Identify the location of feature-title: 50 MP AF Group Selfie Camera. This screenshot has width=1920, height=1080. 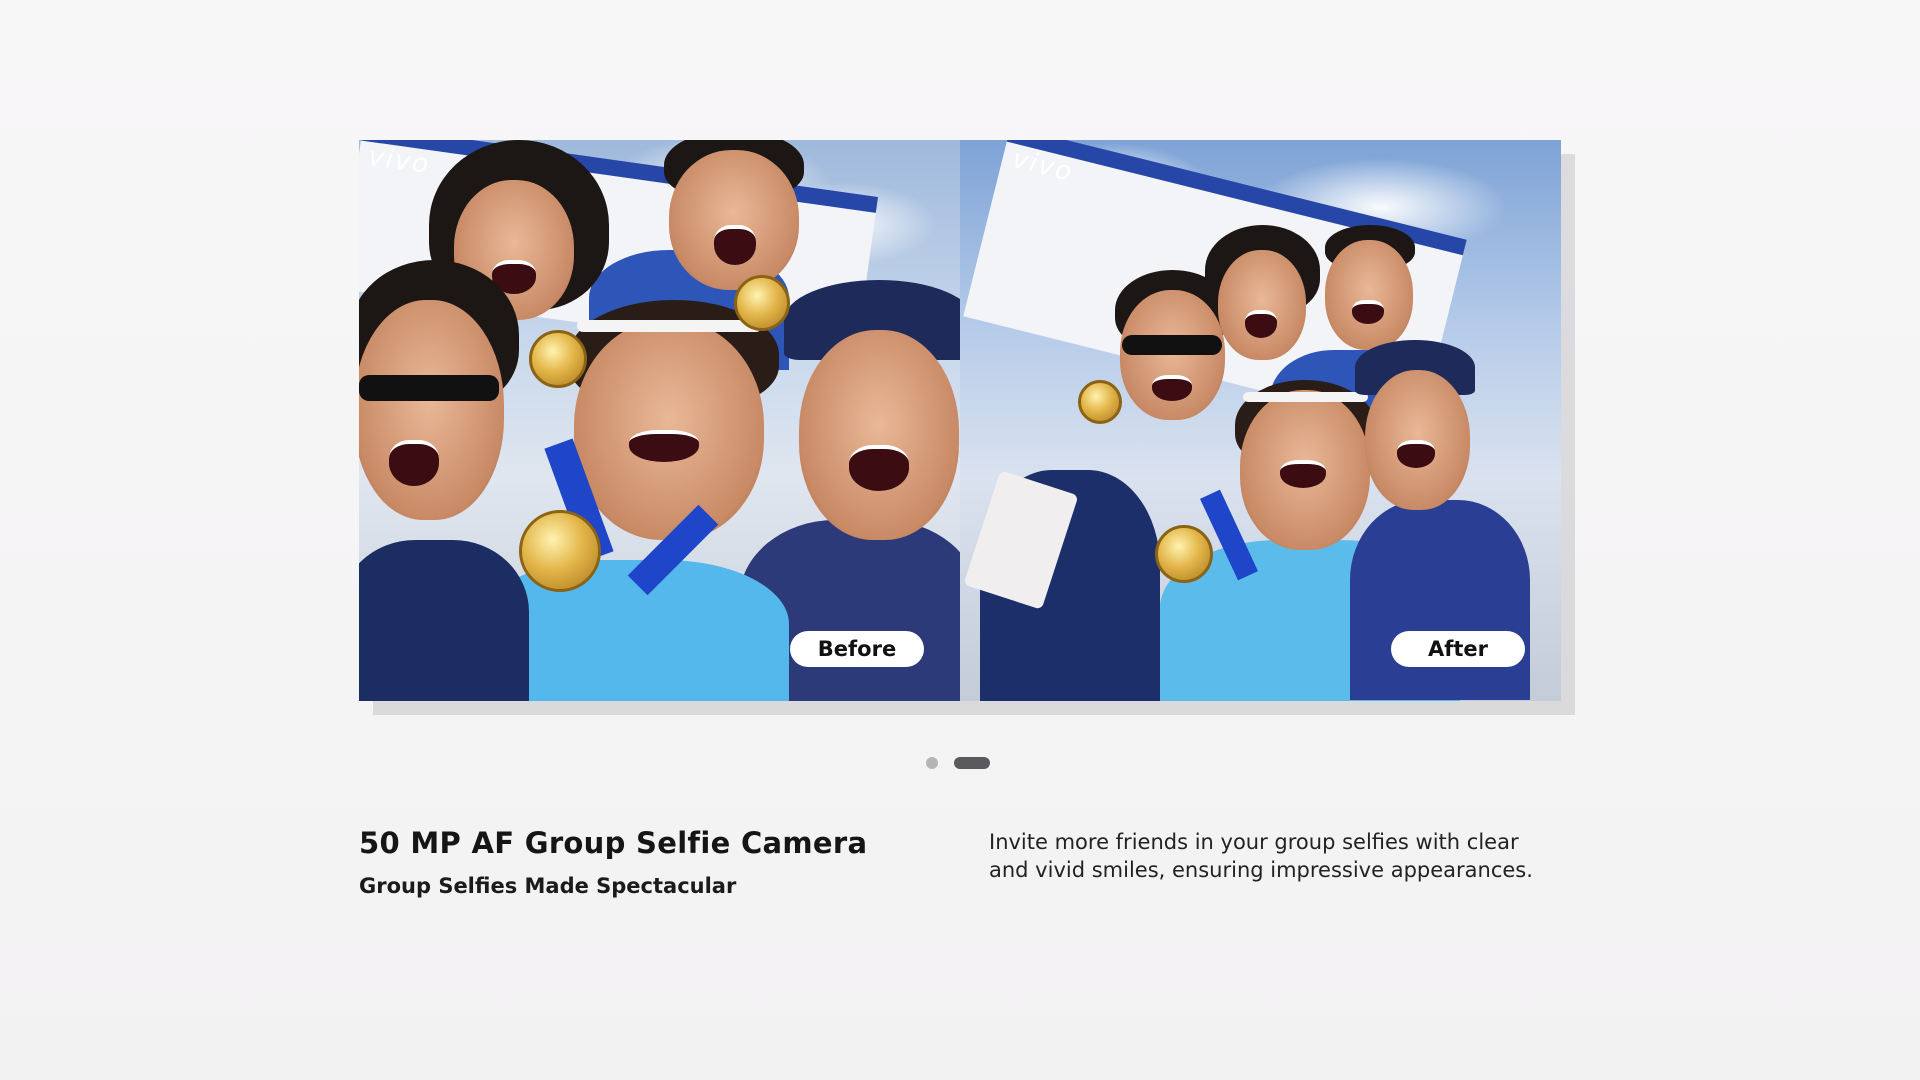
(613, 843).